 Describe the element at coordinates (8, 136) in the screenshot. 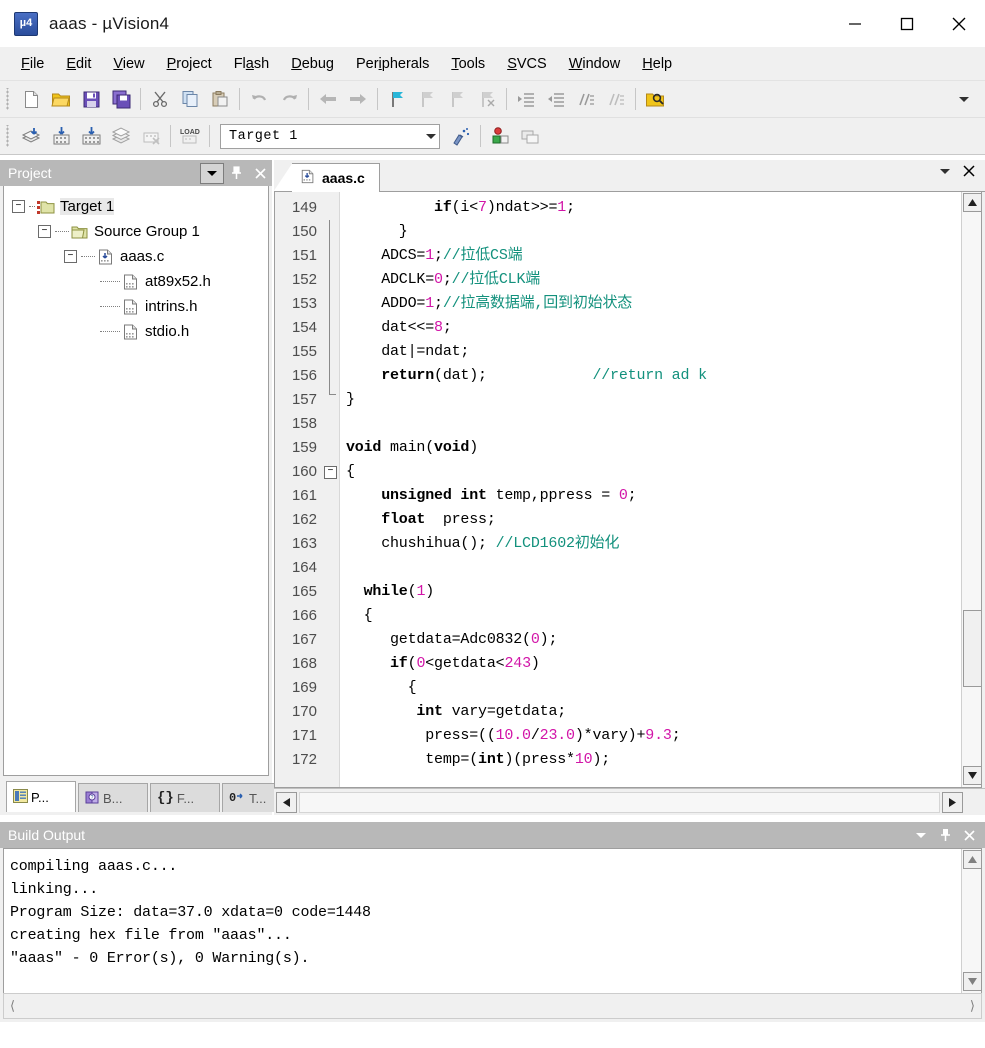

I see `toolbar-grip` at that location.